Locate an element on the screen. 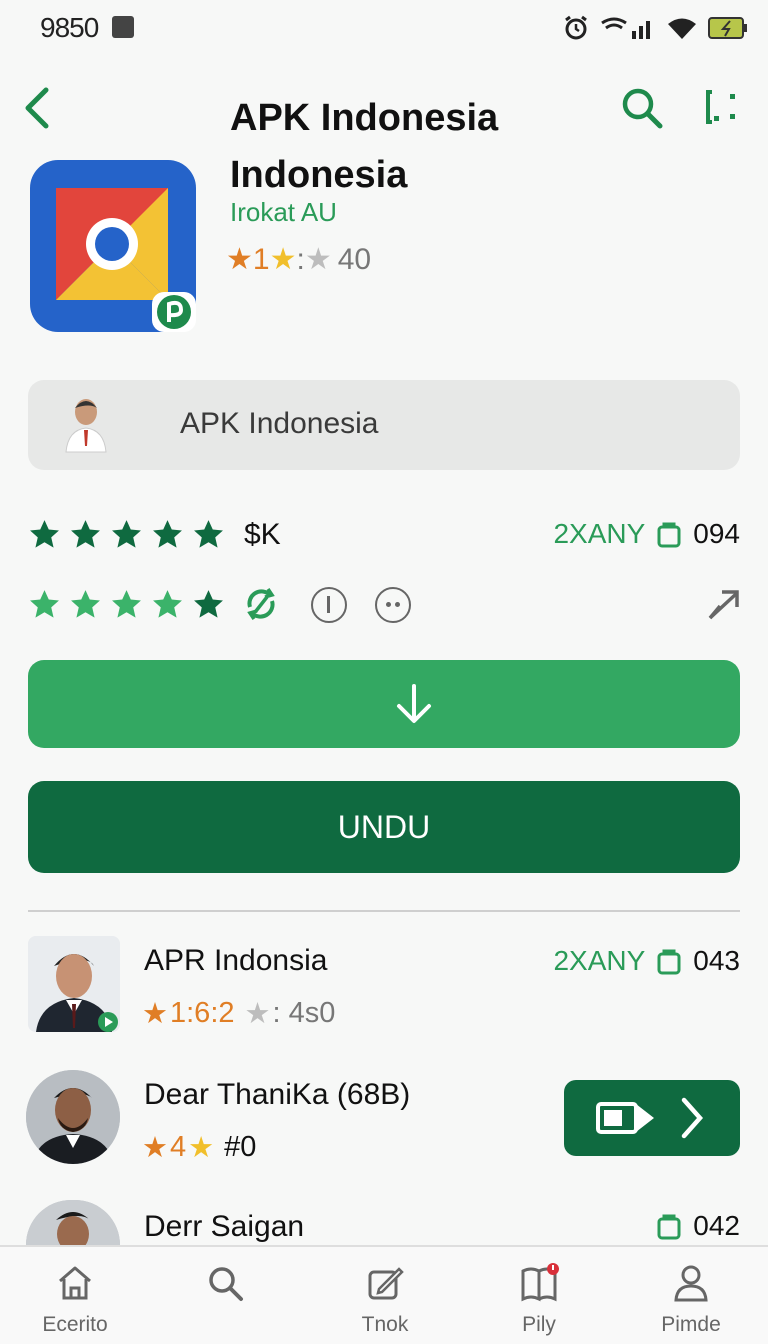 This screenshot has height=1344, width=768. rating-value: 1 is located at coordinates (261, 259).